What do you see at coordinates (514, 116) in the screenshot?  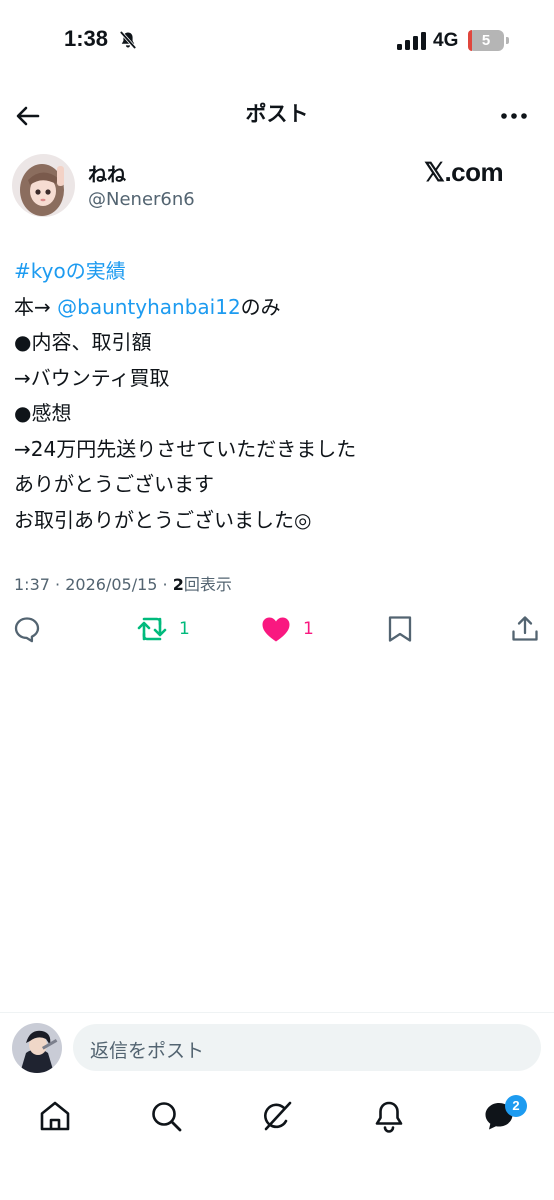 I see `more-icon` at bounding box center [514, 116].